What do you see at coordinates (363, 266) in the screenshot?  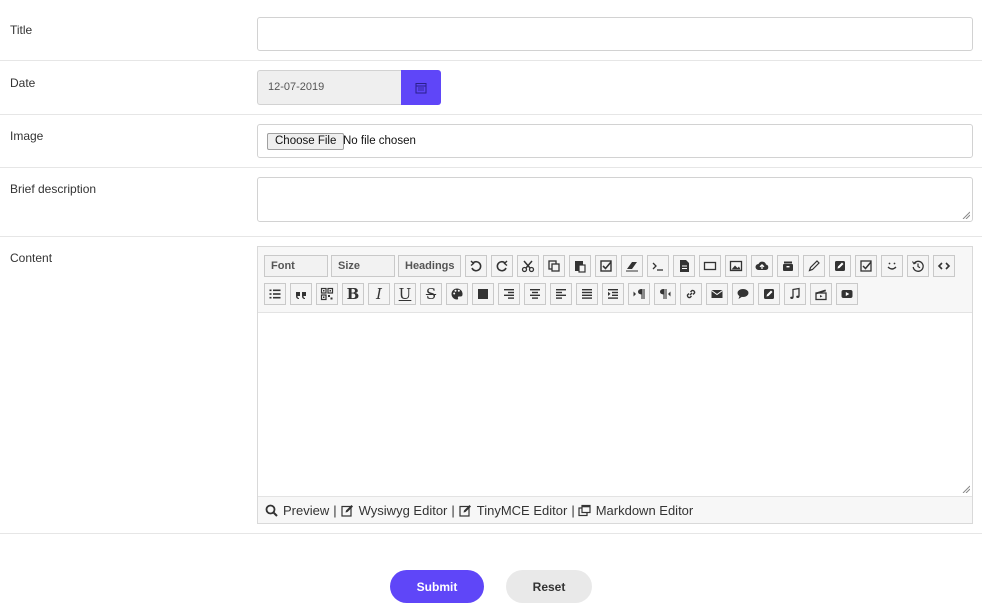 I see `size-dropdown: Size` at bounding box center [363, 266].